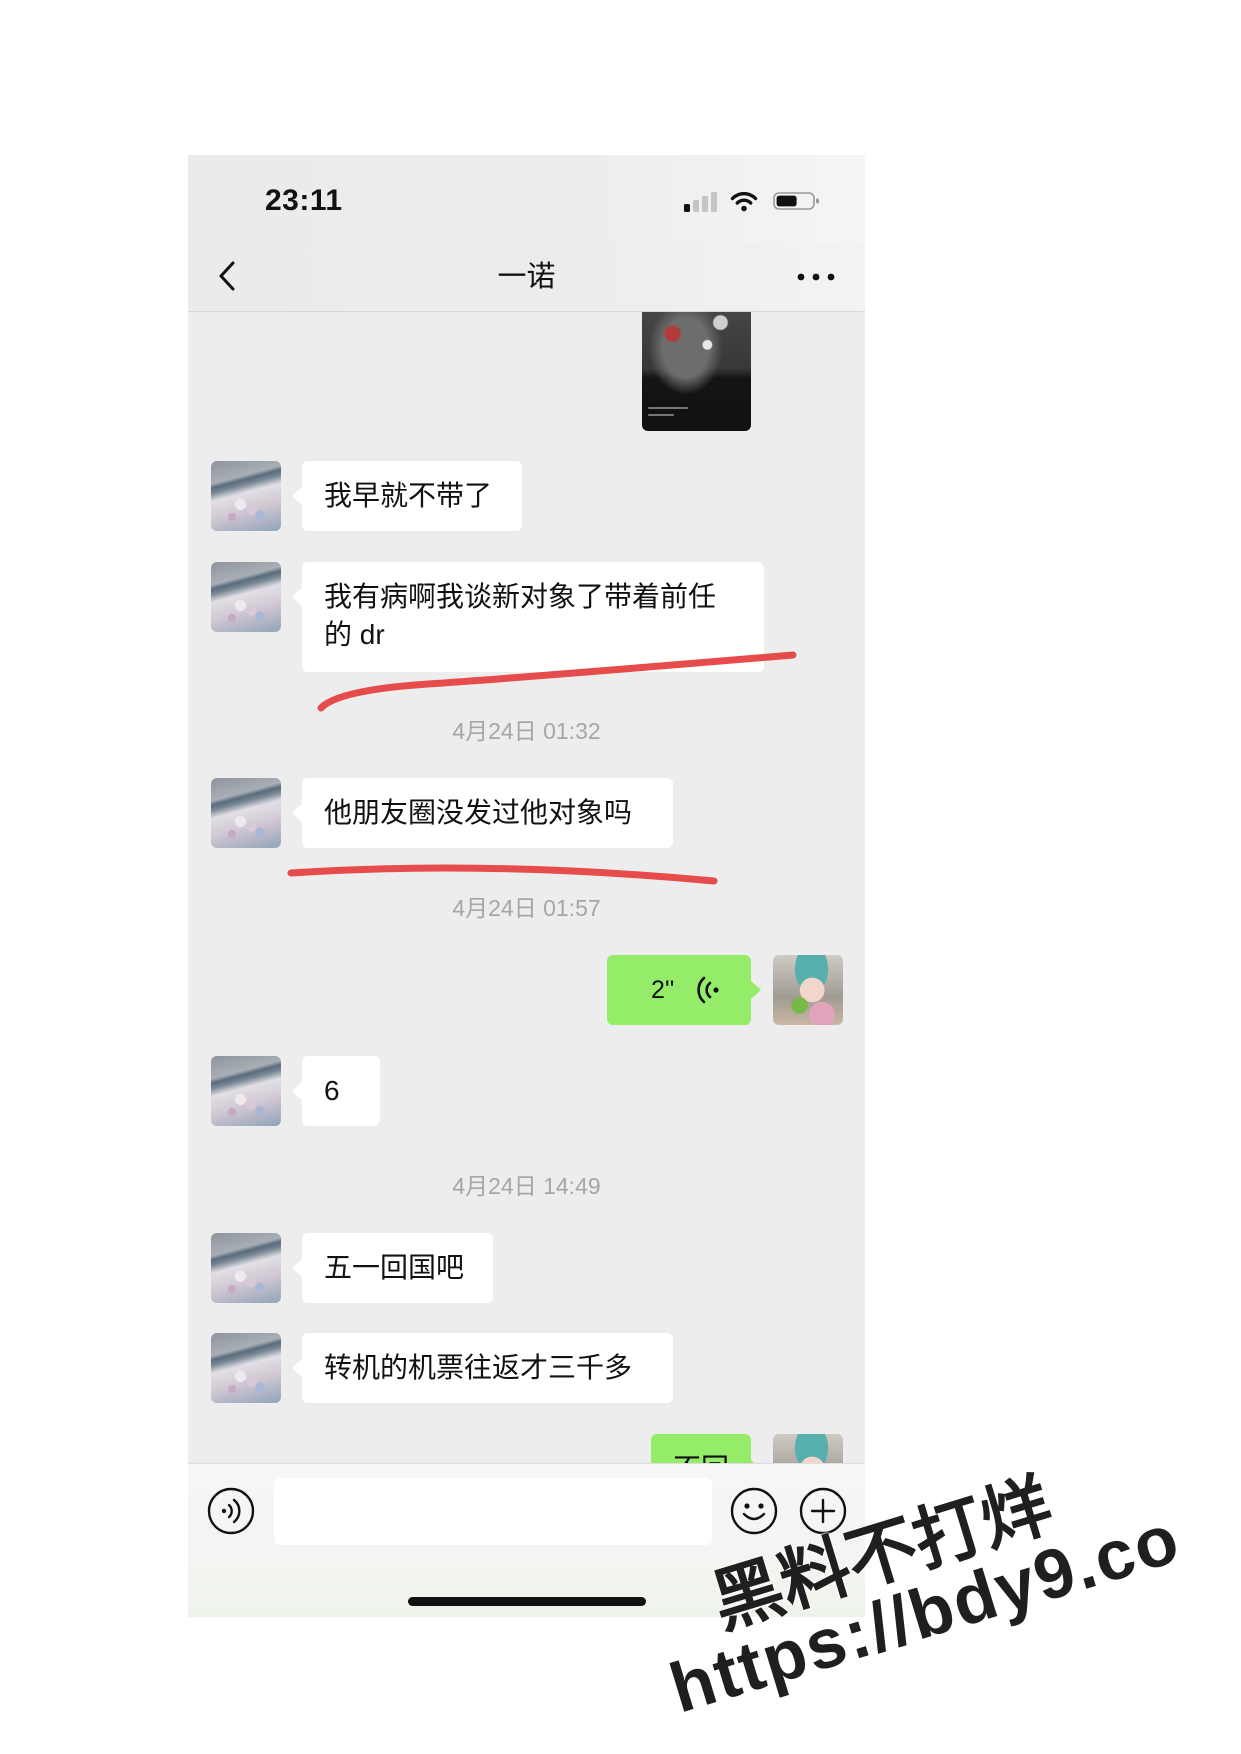 The height and width of the screenshot is (1754, 1241). What do you see at coordinates (816, 277) in the screenshot?
I see `more-dots-icon` at bounding box center [816, 277].